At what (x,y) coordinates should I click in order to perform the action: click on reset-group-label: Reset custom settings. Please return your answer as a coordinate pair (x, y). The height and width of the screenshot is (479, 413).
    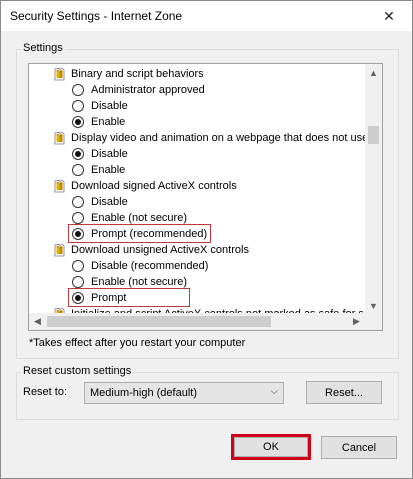
    Looking at the image, I should click on (77, 371).